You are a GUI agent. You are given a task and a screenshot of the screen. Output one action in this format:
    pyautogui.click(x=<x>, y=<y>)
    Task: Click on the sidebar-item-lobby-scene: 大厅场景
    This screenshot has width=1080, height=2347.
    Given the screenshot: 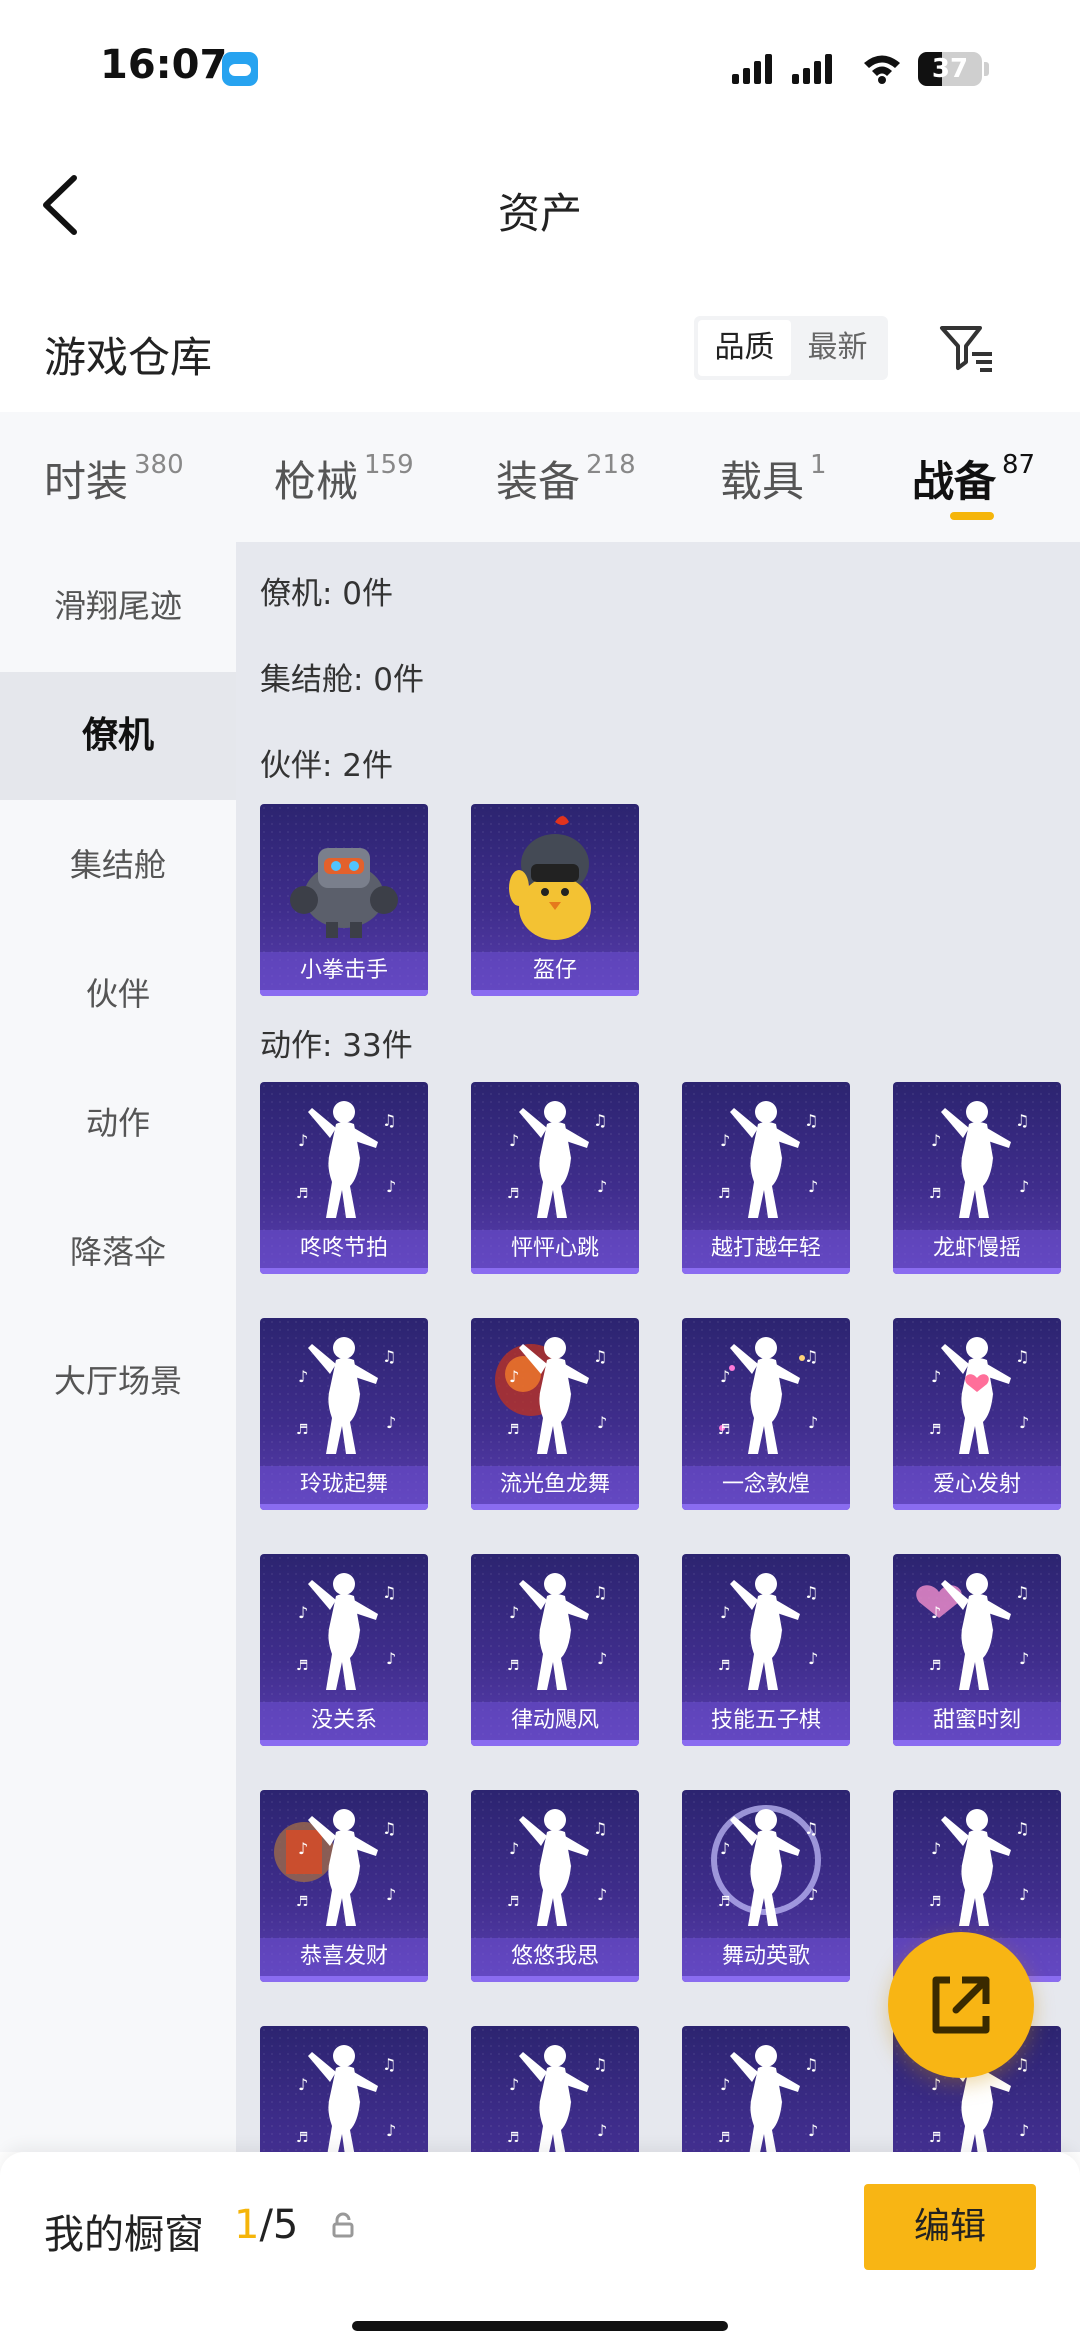 What is the action you would take?
    pyautogui.click(x=118, y=1381)
    